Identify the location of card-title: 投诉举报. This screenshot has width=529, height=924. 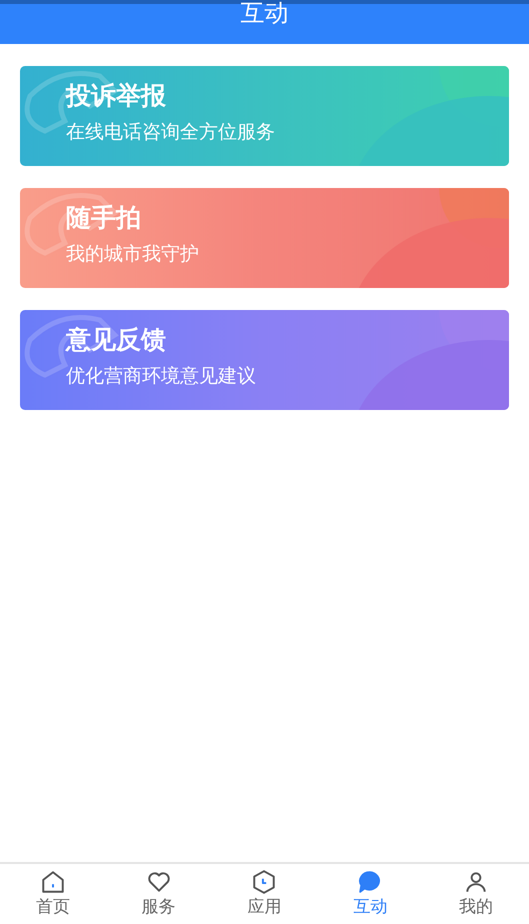
(116, 96).